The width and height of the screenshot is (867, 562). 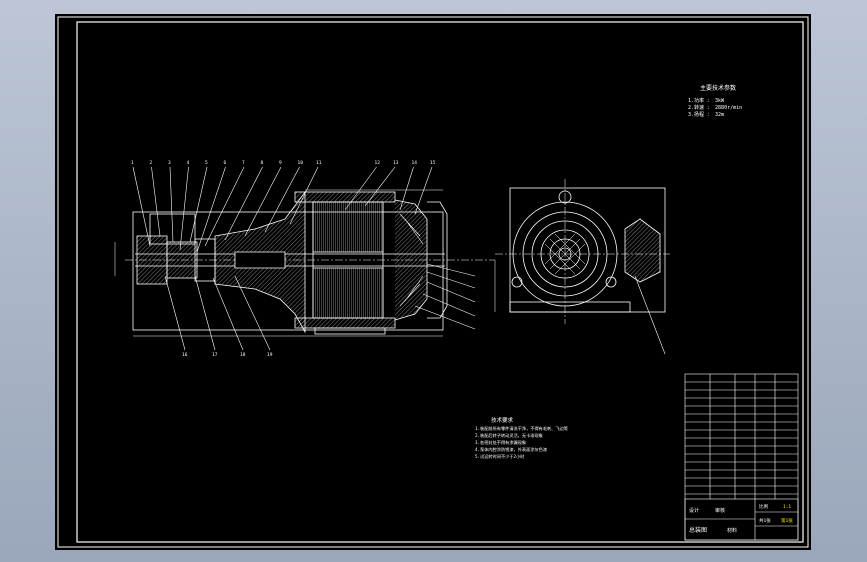 I want to click on bom-grid, so click(x=741, y=438).